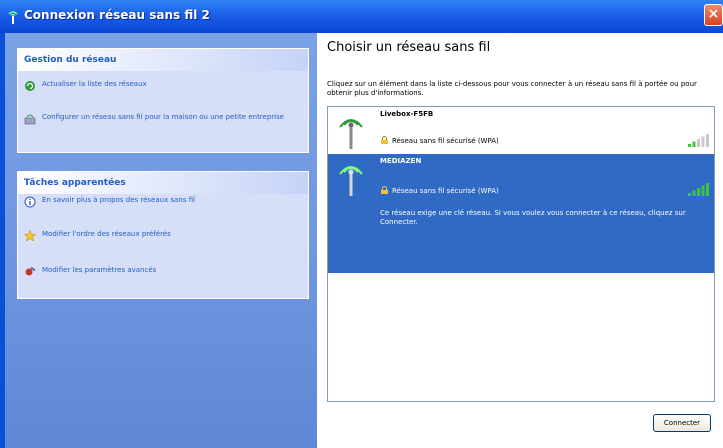 The height and width of the screenshot is (448, 723). Describe the element at coordinates (94, 84) in the screenshot. I see `refresh-network-list-label: Actualiser la liste des réseaux` at that location.